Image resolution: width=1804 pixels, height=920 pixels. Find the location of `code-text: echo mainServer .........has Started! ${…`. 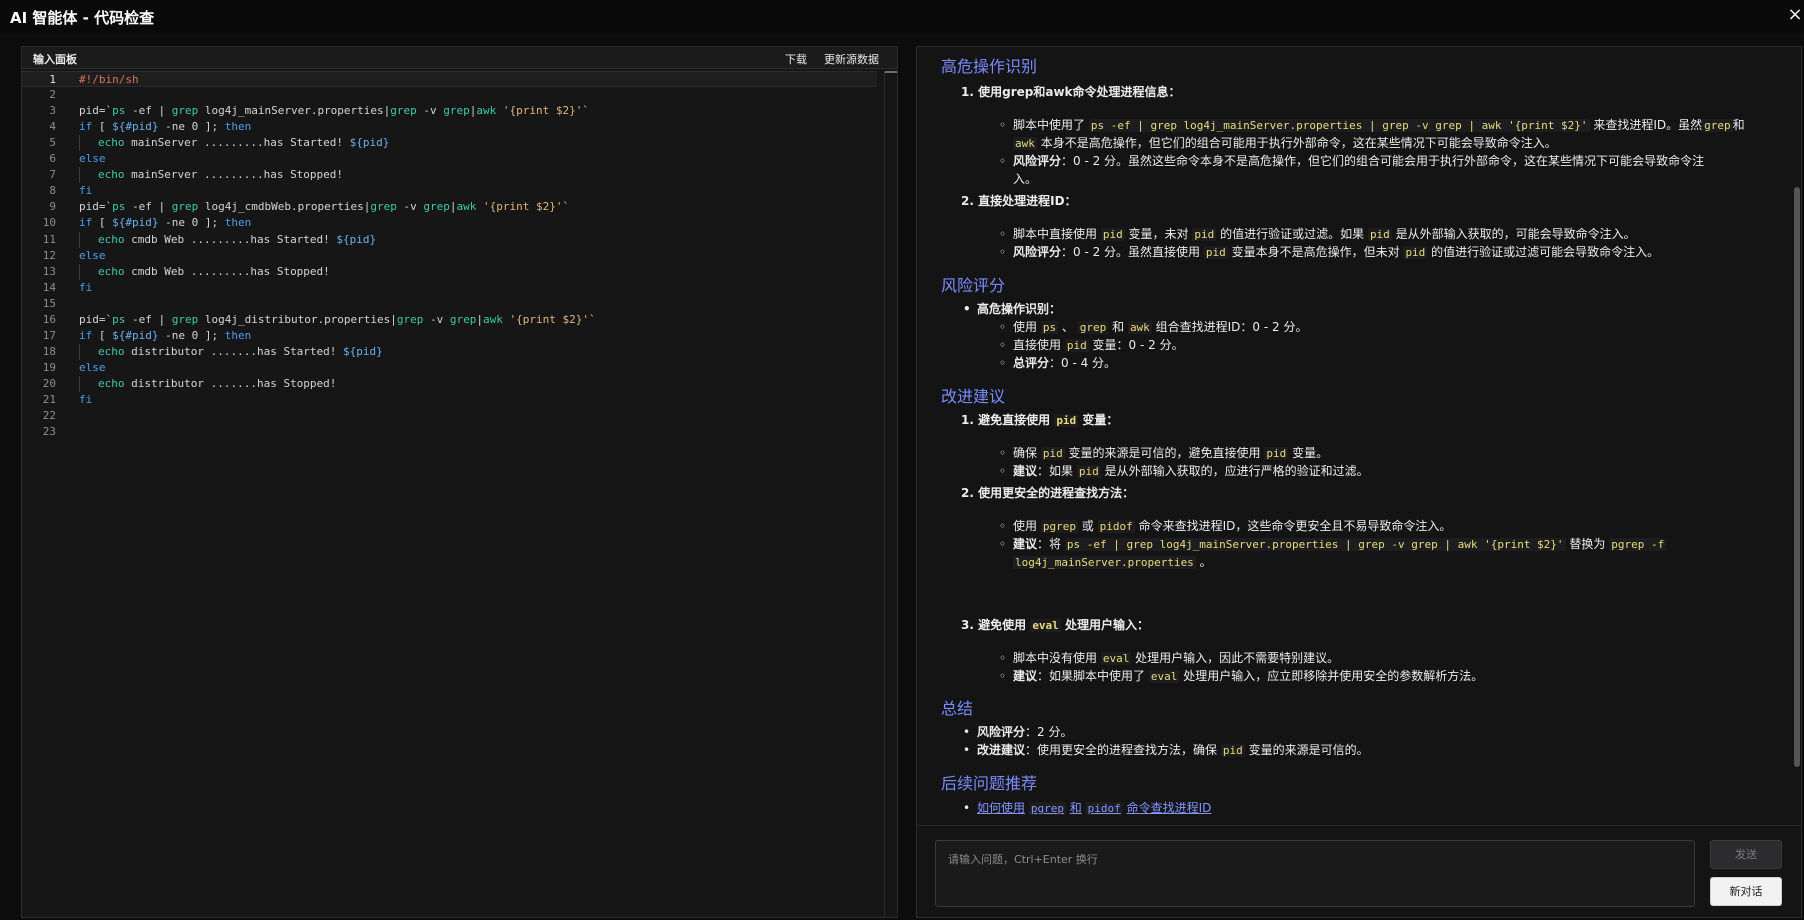

code-text: echo mainServer .........has Started! ${… is located at coordinates (234, 143).